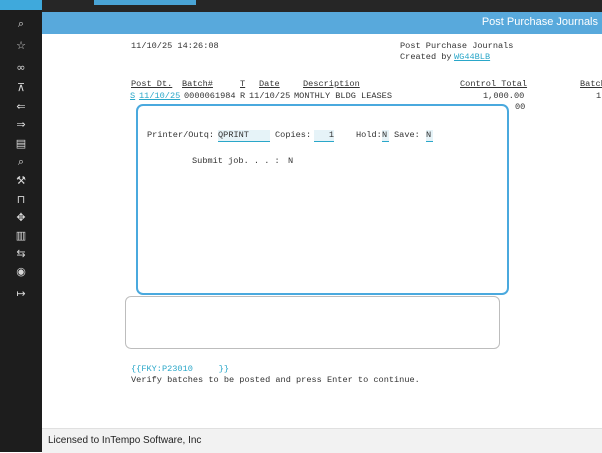 This screenshot has width=602, height=453. Describe the element at coordinates (145, 2) in the screenshot. I see `tab-active` at that location.